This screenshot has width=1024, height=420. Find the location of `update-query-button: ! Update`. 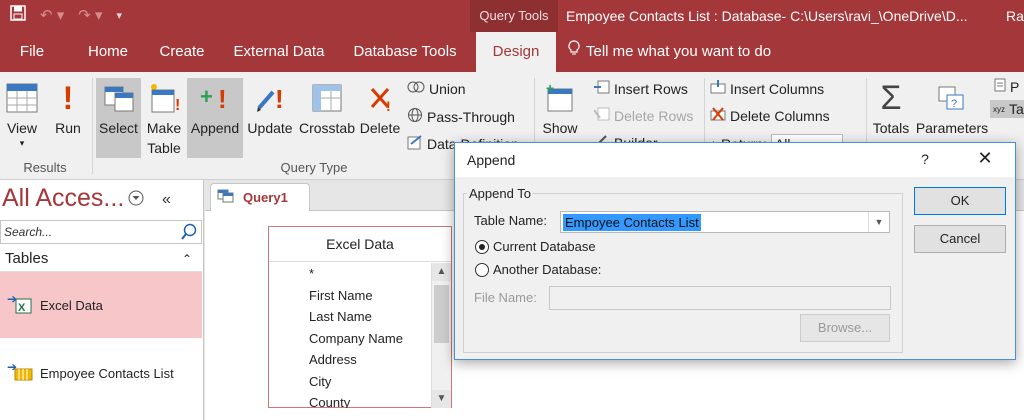

update-query-button: ! Update is located at coordinates (270, 118).